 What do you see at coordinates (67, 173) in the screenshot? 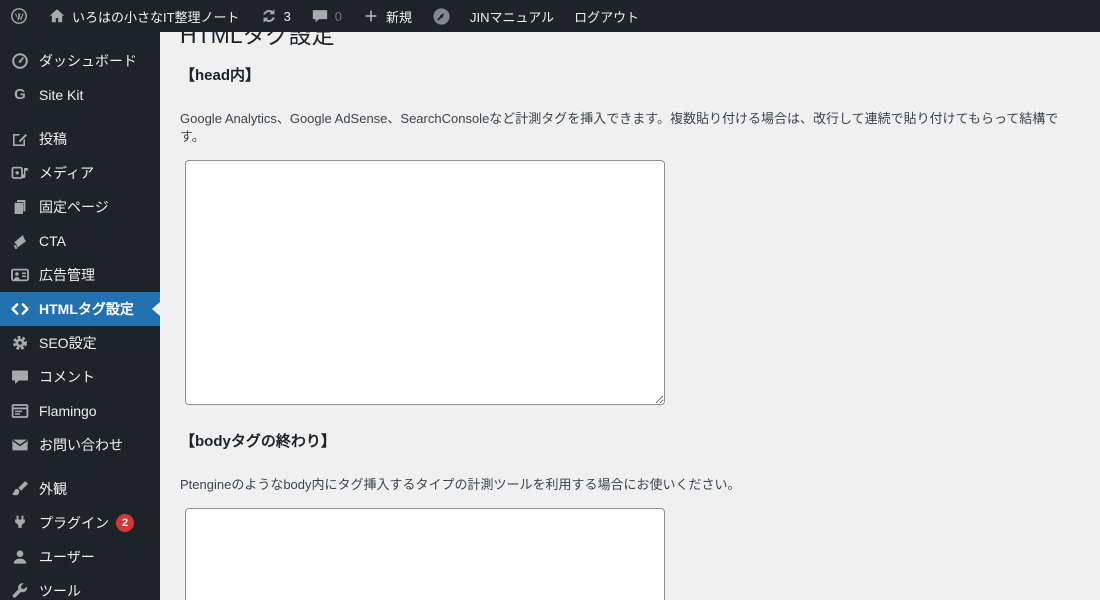
I see `sidebar-item-label: メディア` at bounding box center [67, 173].